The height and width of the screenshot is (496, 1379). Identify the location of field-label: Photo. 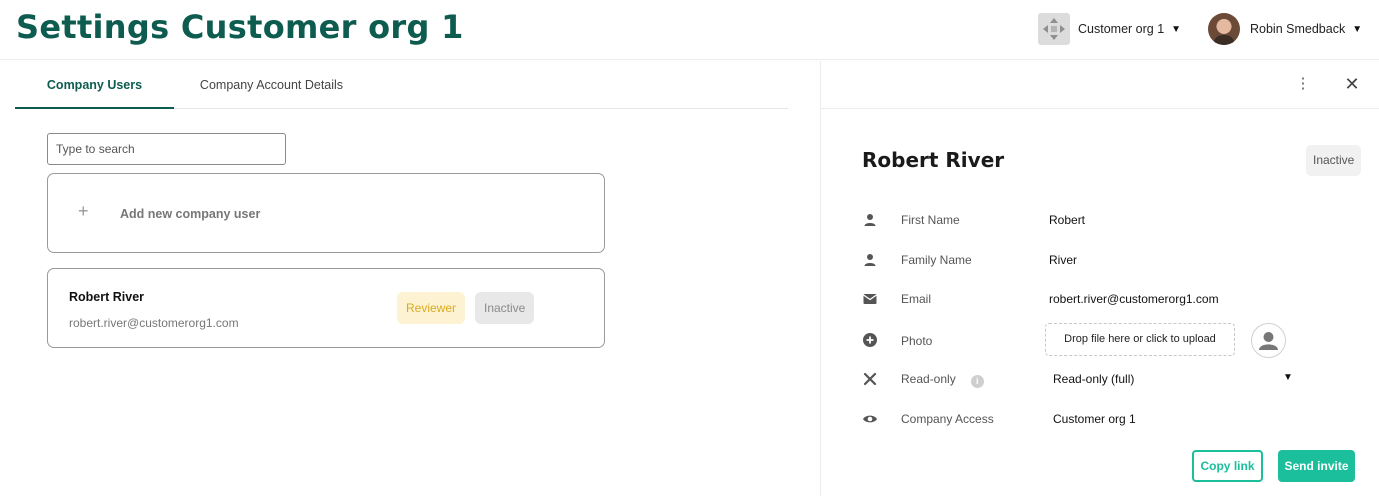
(917, 341).